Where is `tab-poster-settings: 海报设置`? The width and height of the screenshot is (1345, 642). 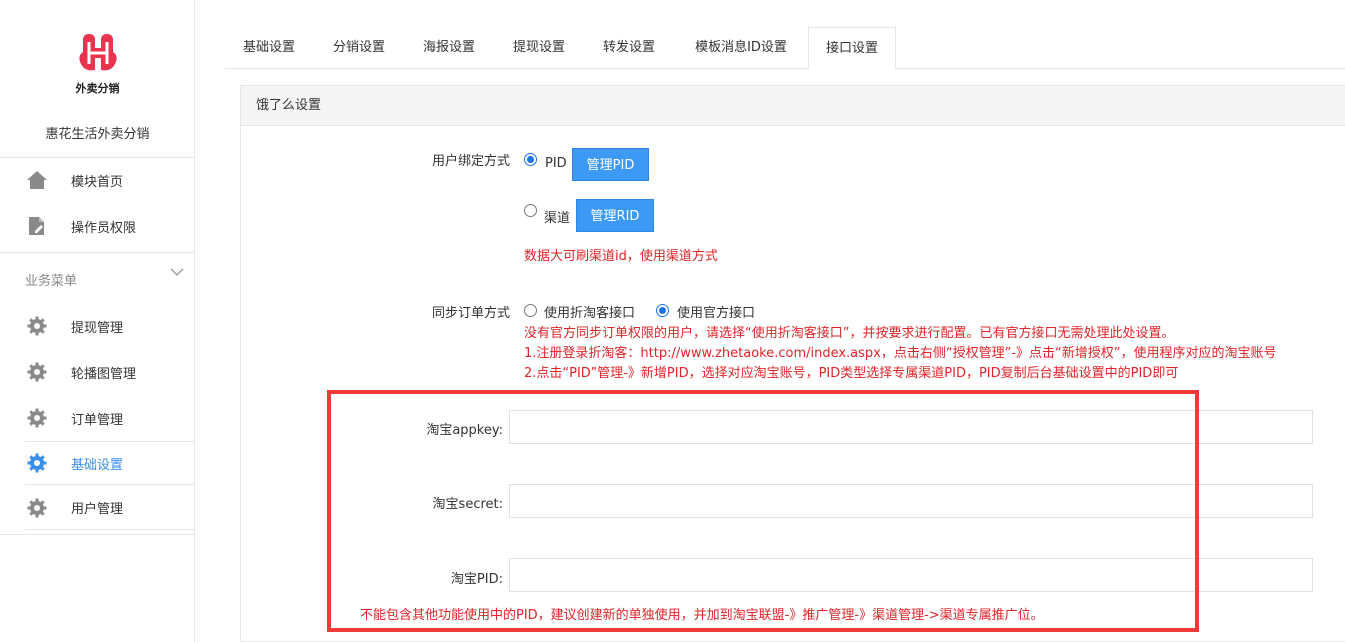 tab-poster-settings: 海报设置 is located at coordinates (449, 48).